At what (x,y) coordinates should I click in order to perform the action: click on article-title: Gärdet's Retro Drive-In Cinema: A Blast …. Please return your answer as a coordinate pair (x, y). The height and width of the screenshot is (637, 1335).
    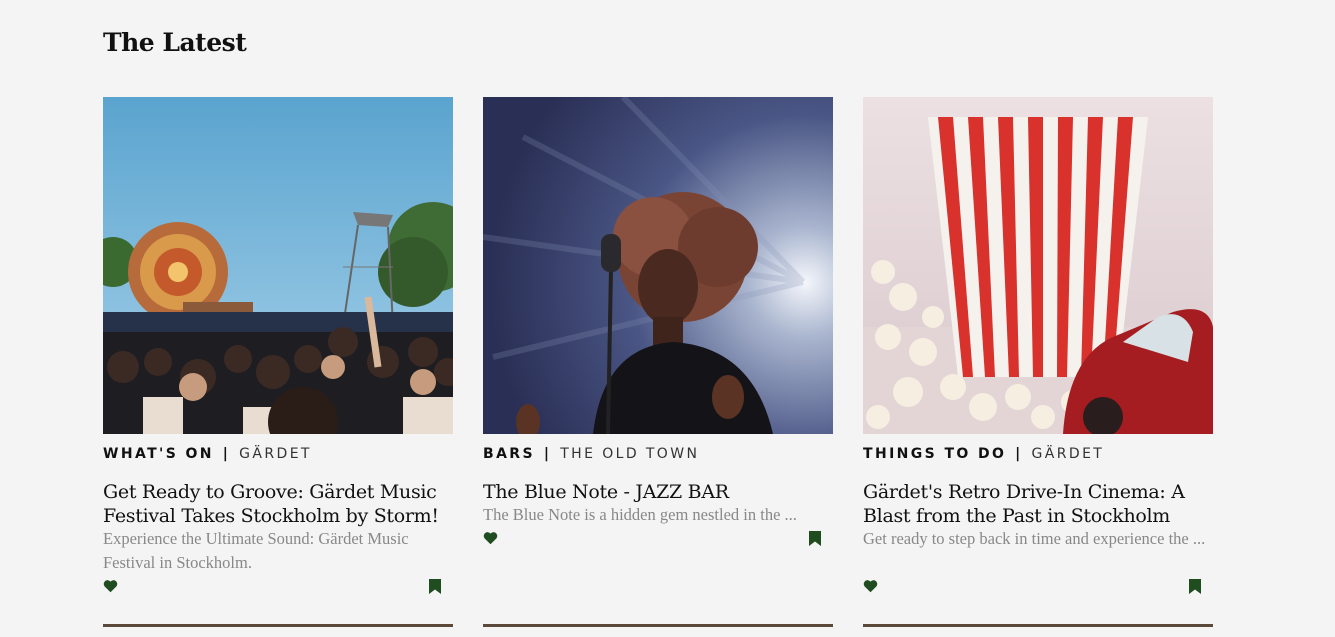
    Looking at the image, I should click on (1035, 504).